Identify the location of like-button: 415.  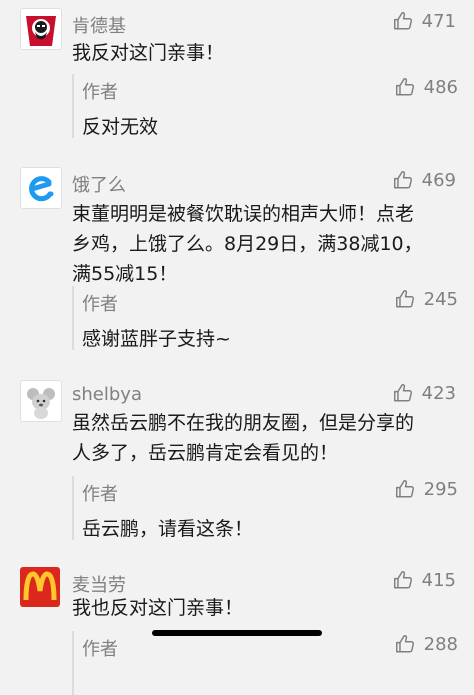
(424, 580).